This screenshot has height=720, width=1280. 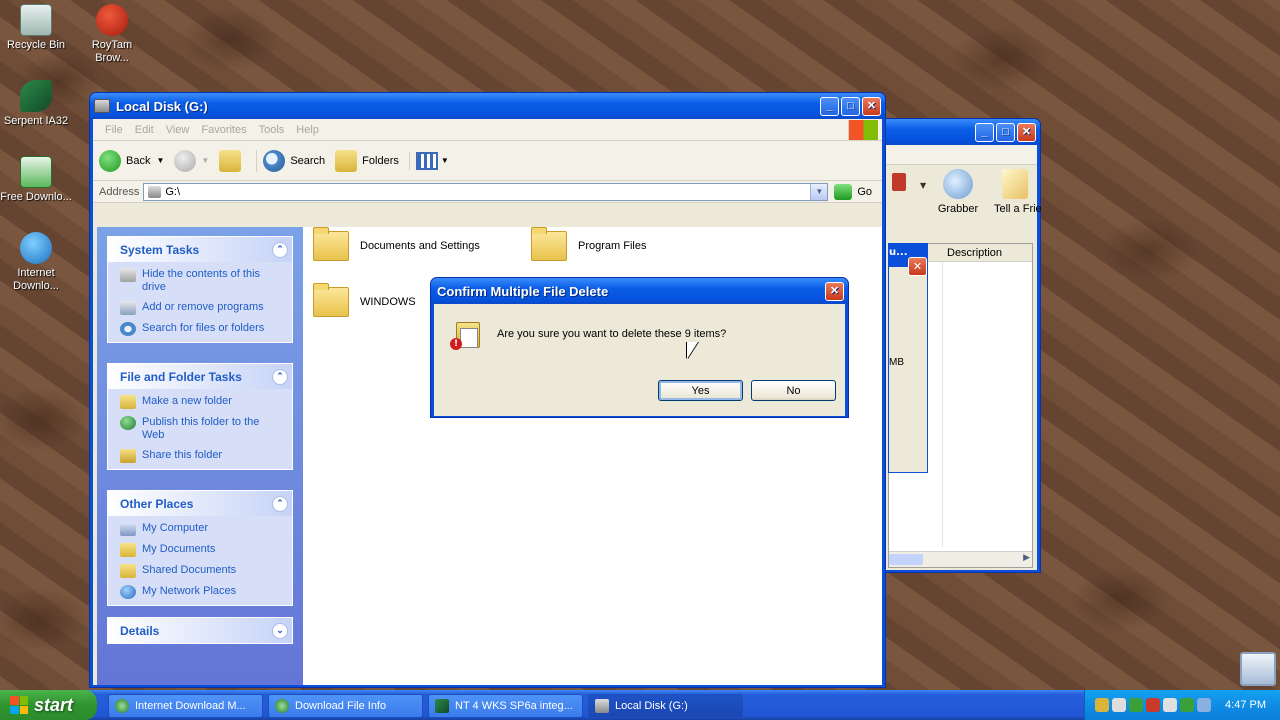 What do you see at coordinates (114, 130) in the screenshot?
I see `menu-file: File` at bounding box center [114, 130].